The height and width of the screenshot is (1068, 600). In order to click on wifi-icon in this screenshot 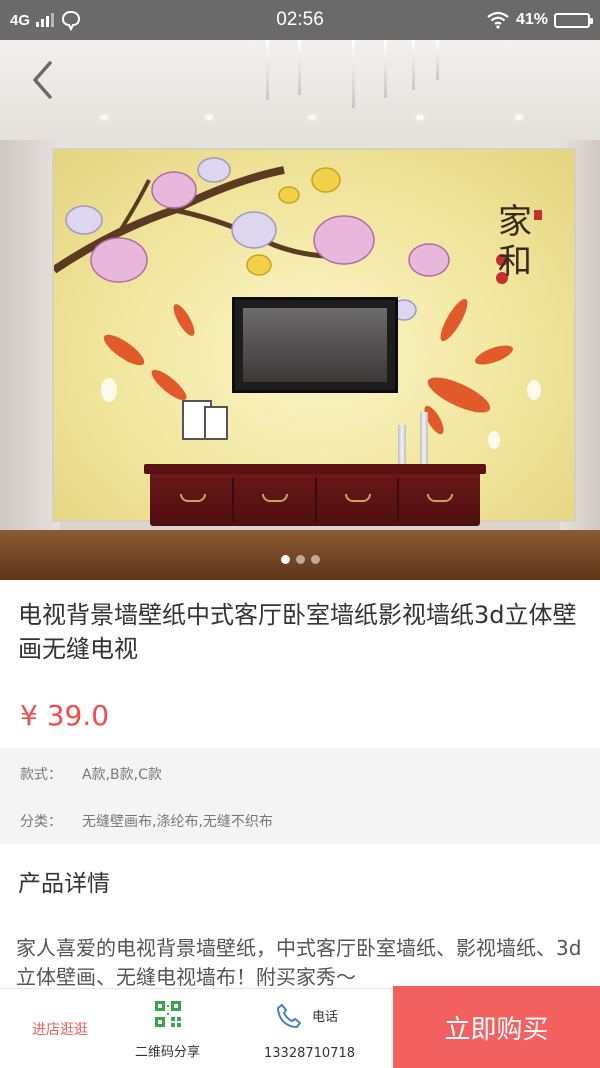, I will do `click(498, 20)`.